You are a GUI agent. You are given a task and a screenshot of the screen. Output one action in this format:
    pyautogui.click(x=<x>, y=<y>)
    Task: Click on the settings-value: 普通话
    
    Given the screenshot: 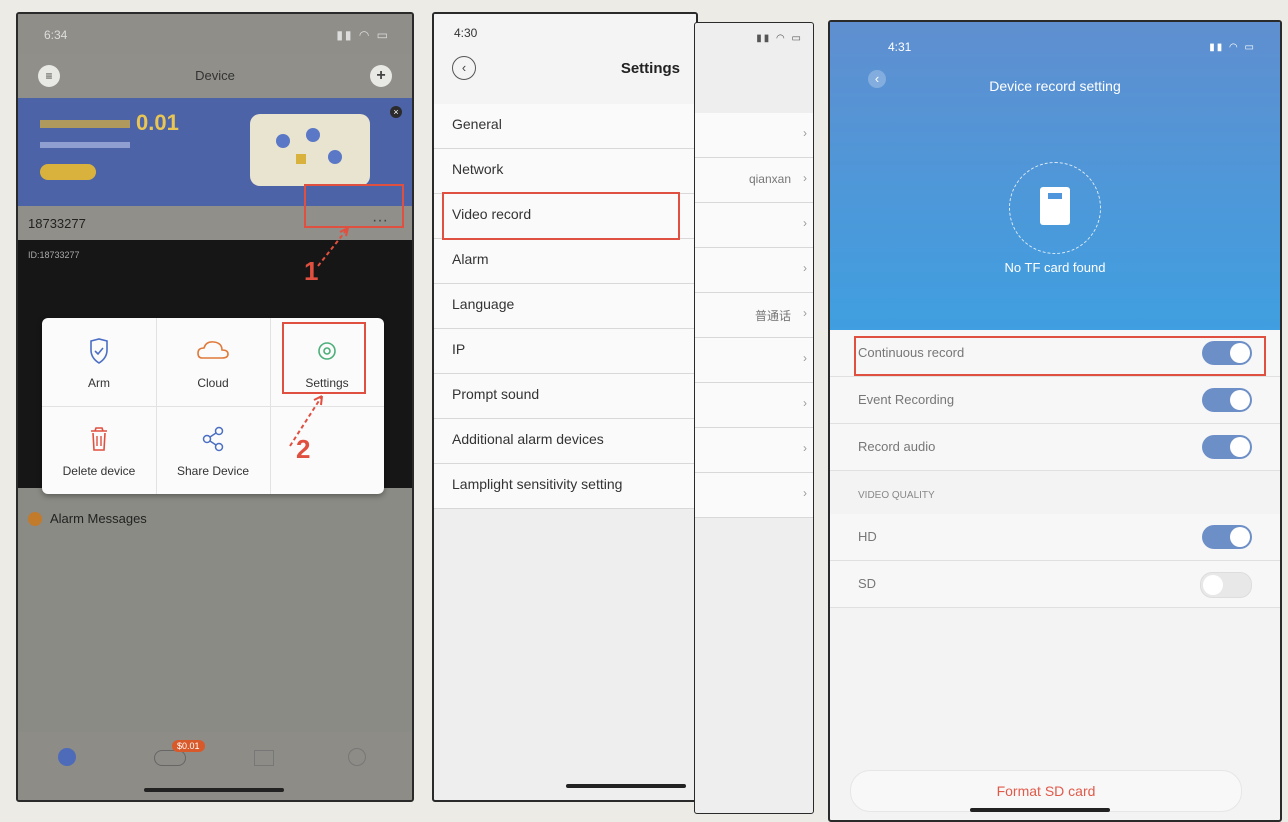 What is the action you would take?
    pyautogui.click(x=772, y=316)
    